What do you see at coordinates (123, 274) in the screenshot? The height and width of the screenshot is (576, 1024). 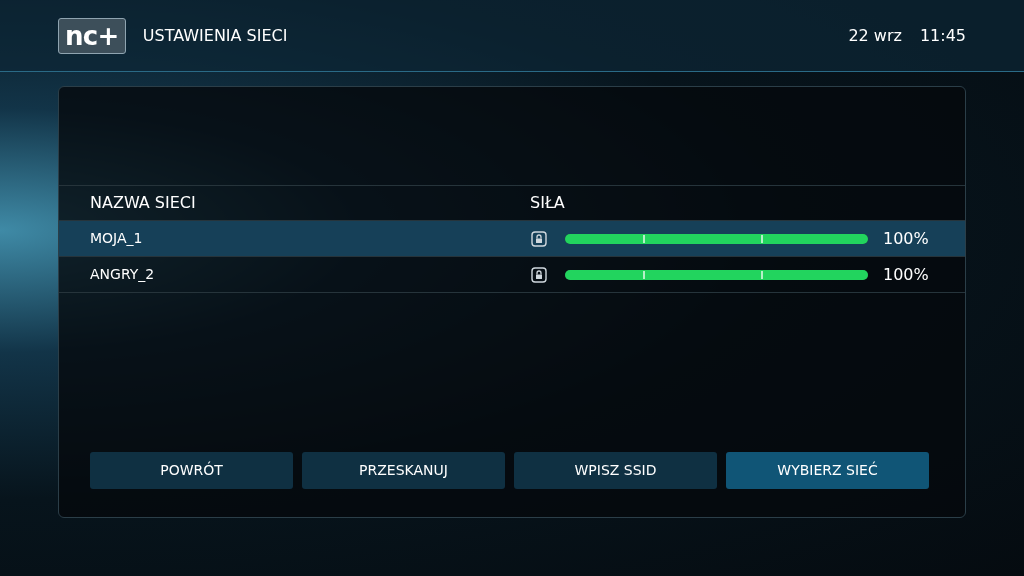 I see `network-name: ANGRY_2` at bounding box center [123, 274].